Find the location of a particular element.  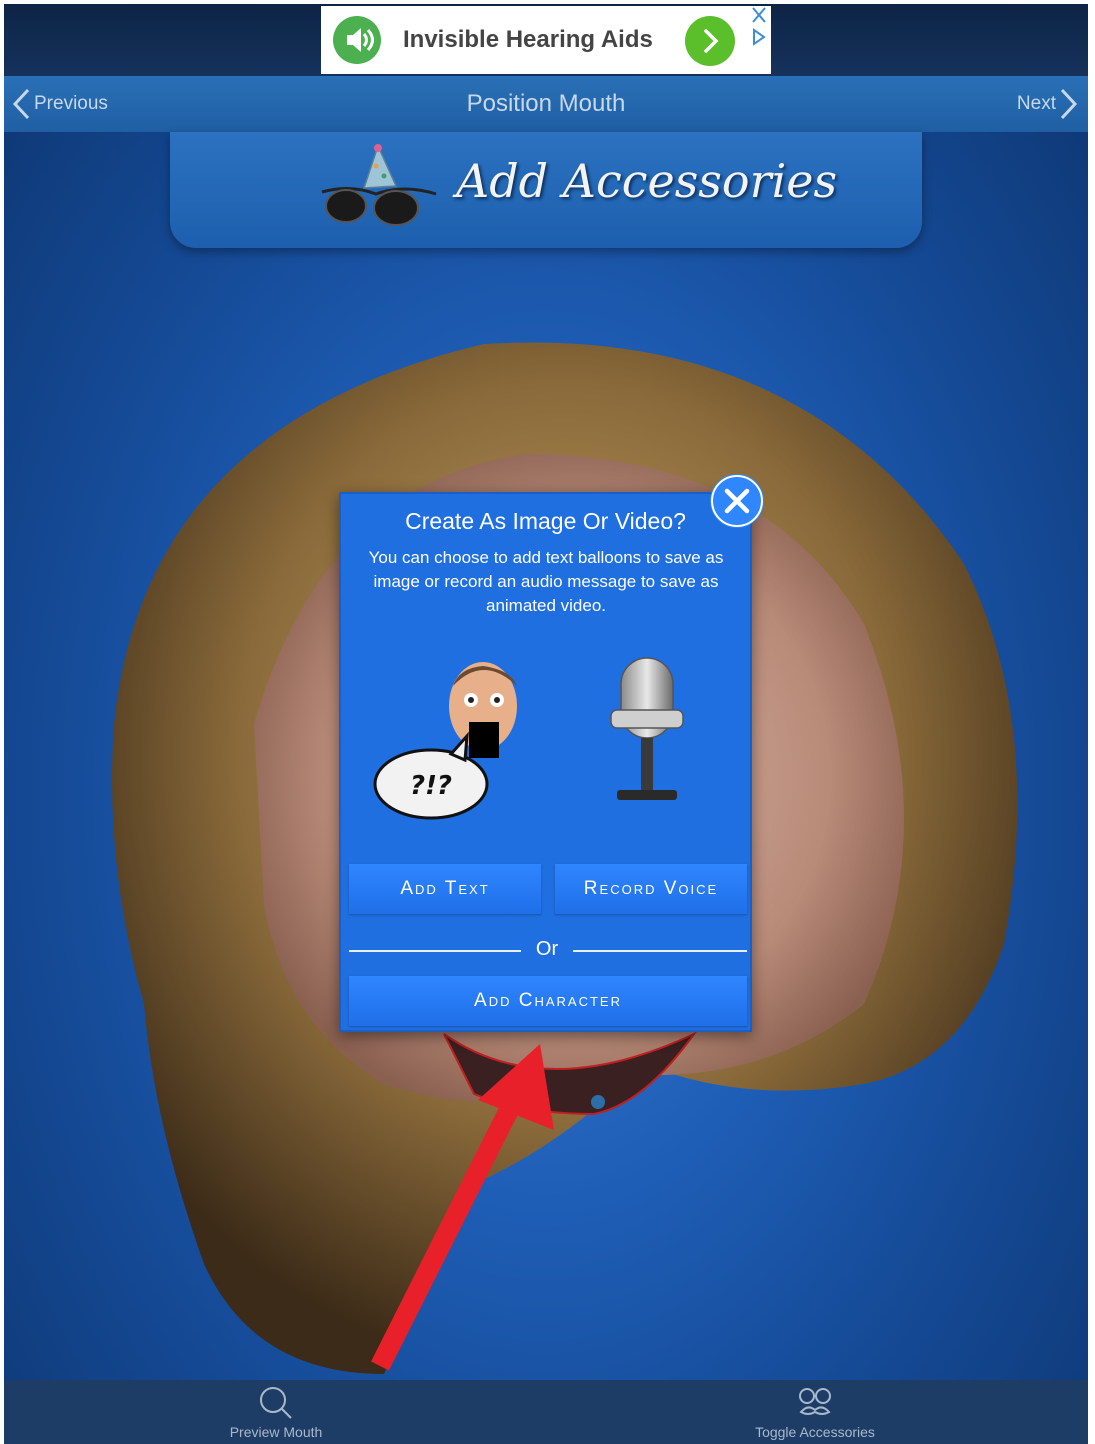

preview-mouth-label: Preview Mouth is located at coordinates (276, 1432).